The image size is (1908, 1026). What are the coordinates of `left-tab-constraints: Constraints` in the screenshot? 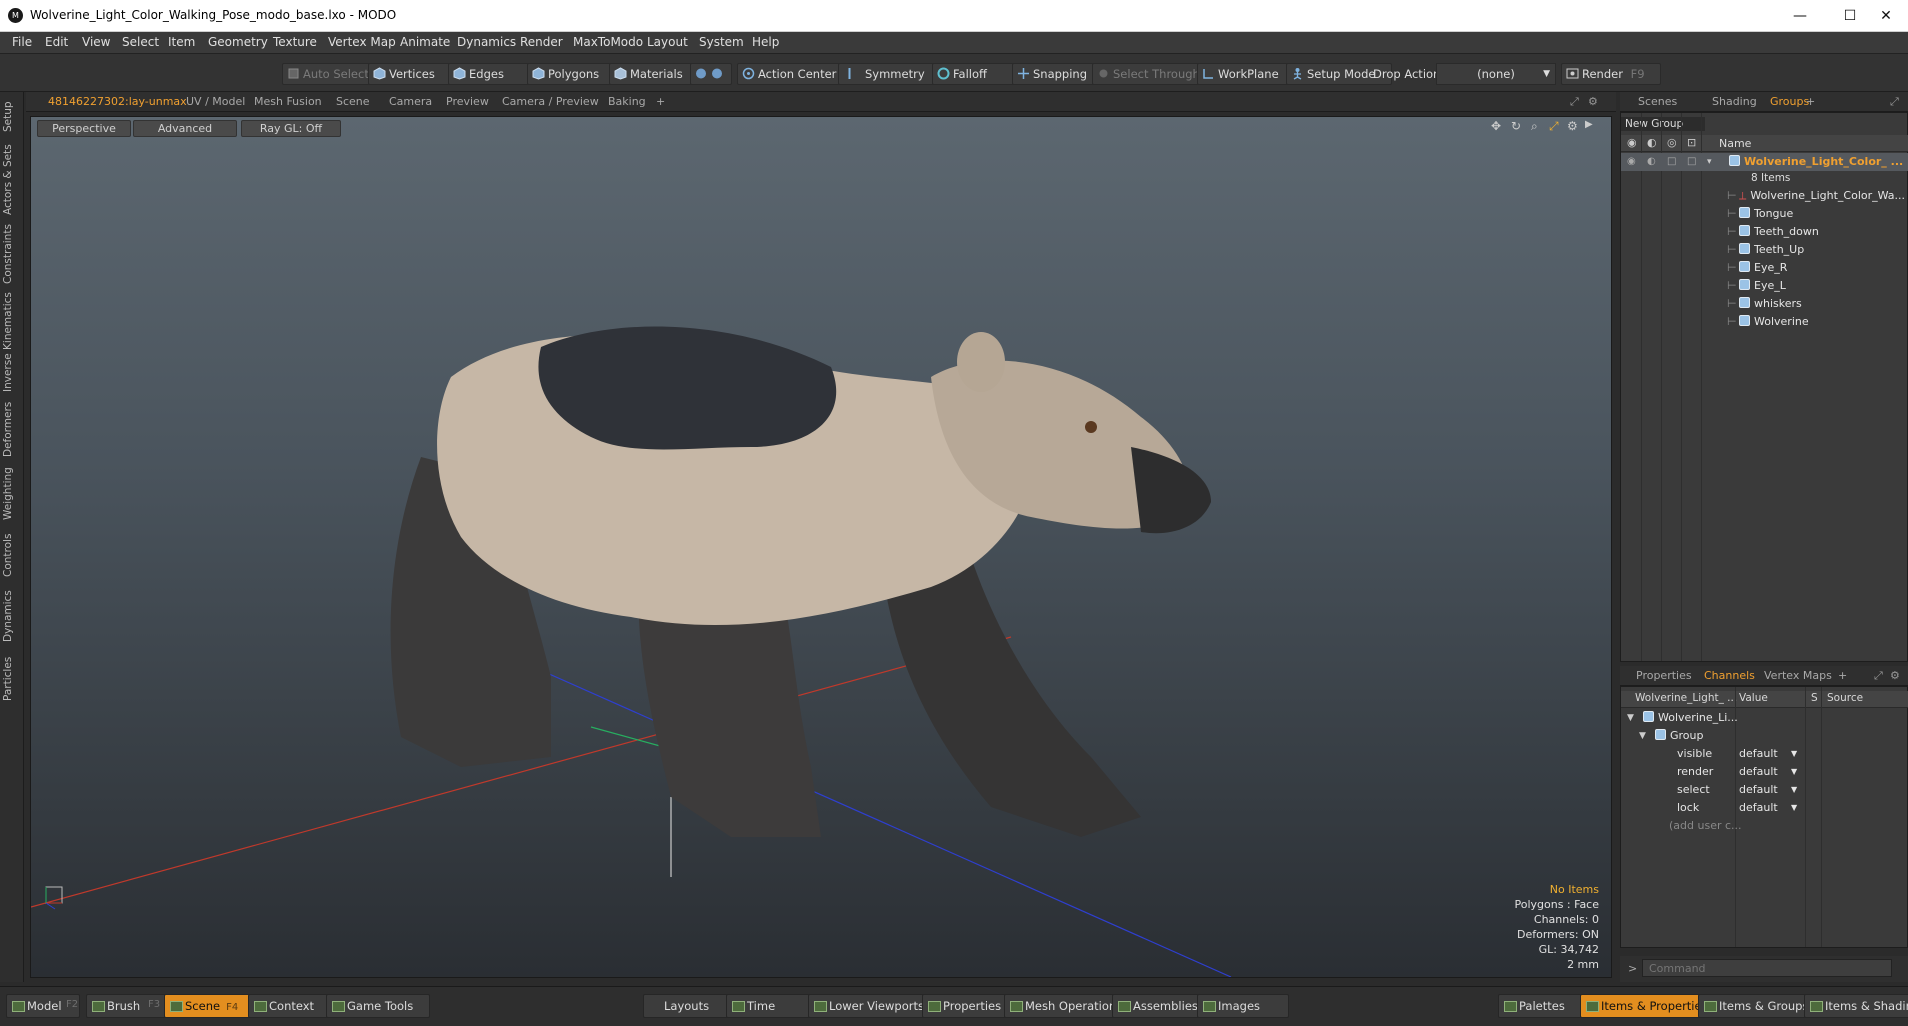 It's located at (12, 254).